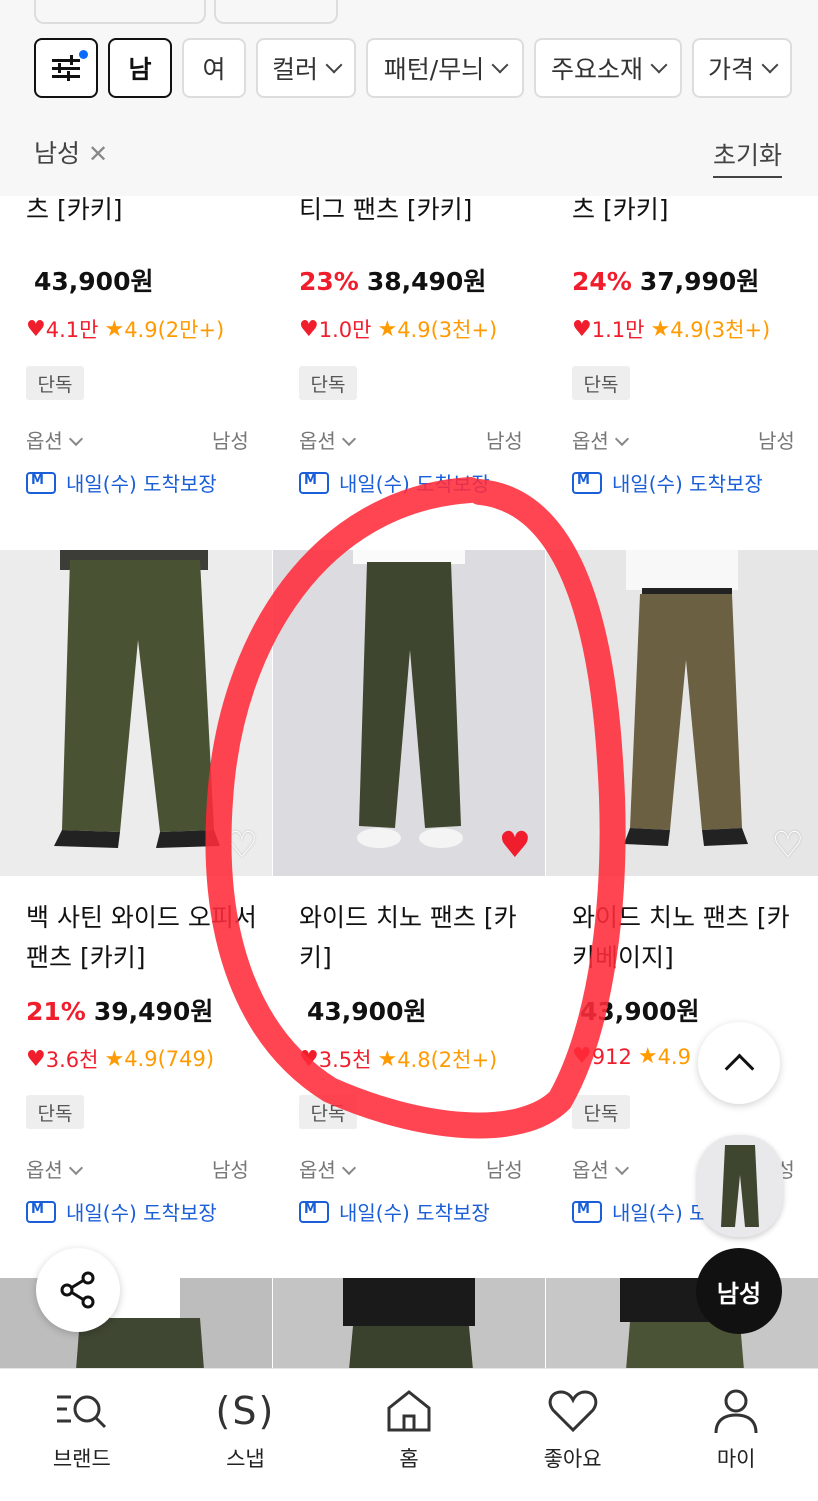 Image resolution: width=818 pixels, height=1501 pixels. I want to click on product-image, so click(409, 1324).